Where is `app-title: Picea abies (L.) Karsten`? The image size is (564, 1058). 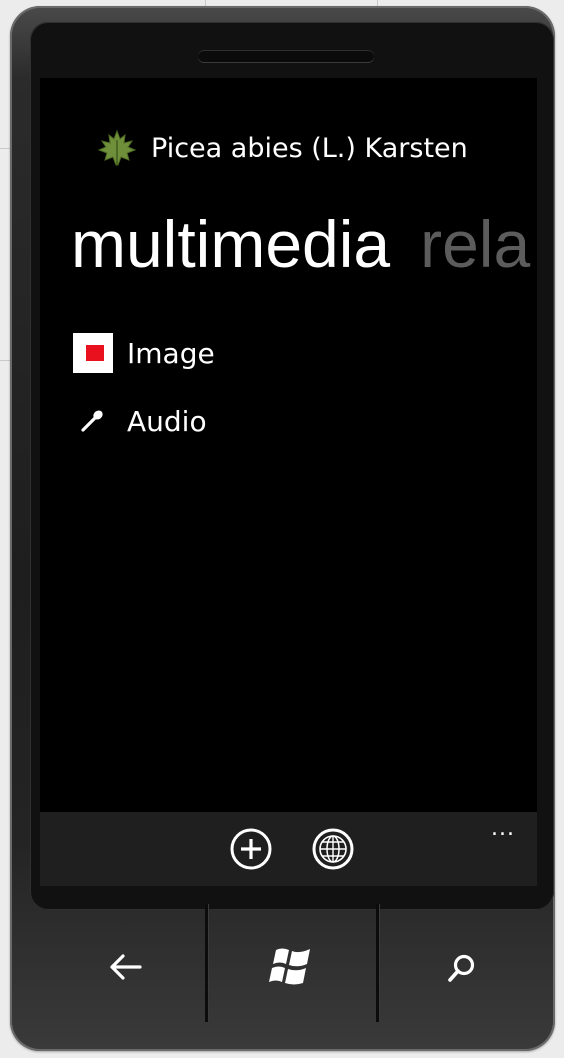
app-title: Picea abies (L.) Karsten is located at coordinates (282, 148).